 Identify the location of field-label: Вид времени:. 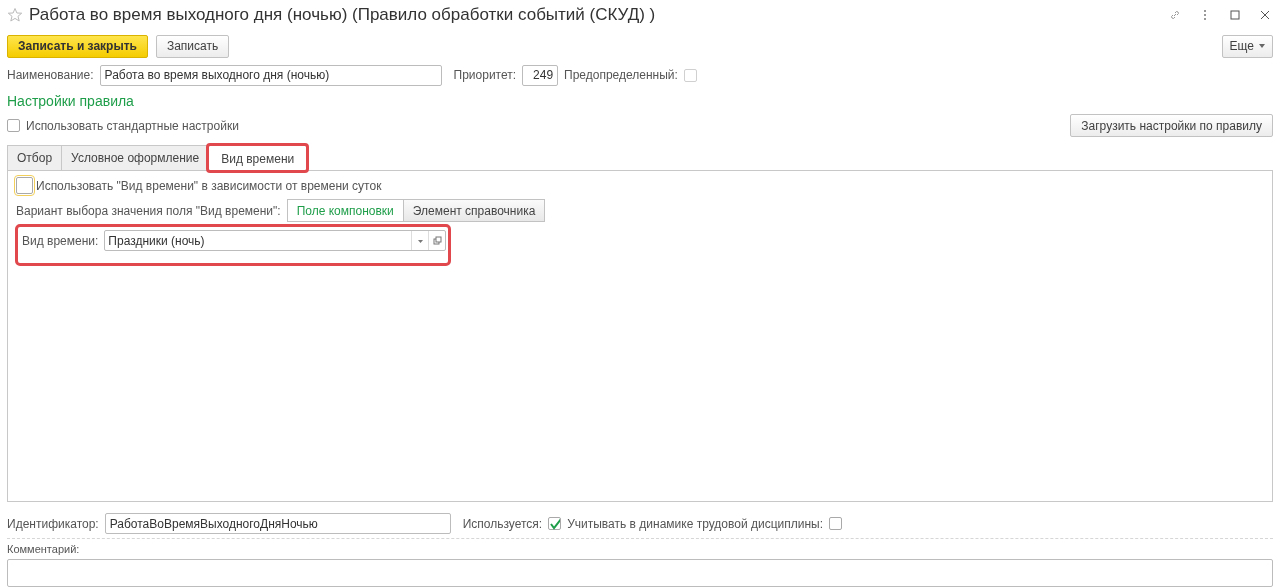
(60, 240).